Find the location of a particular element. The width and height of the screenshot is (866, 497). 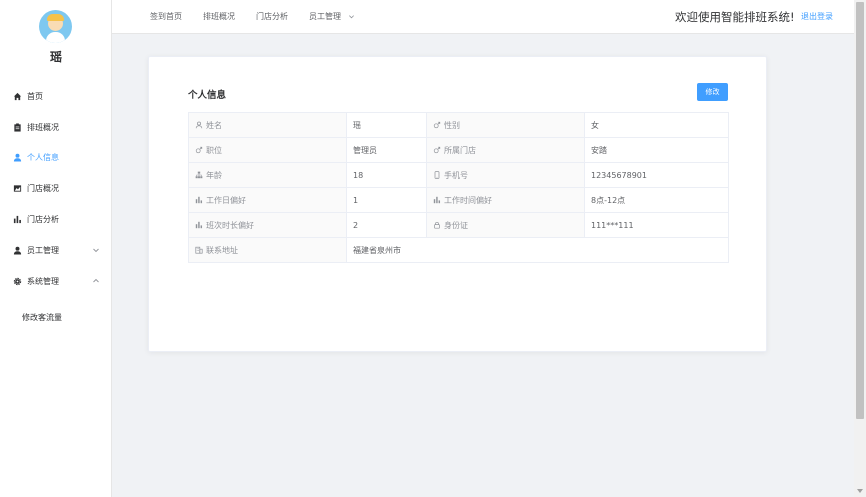

field-value: 瑶 is located at coordinates (386, 125).